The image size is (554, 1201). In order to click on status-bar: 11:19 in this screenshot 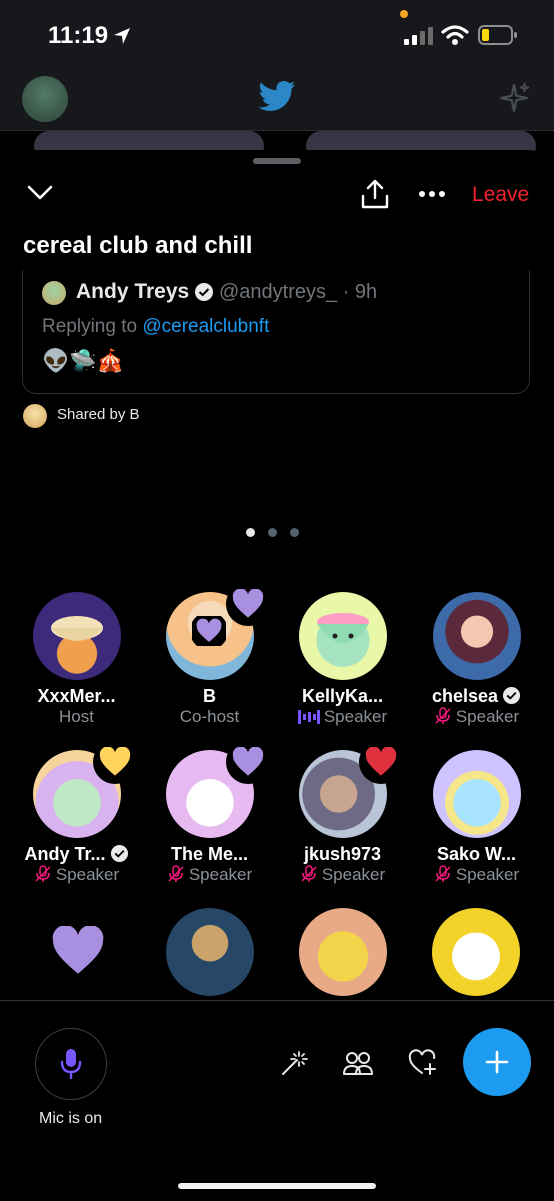, I will do `click(277, 35)`.